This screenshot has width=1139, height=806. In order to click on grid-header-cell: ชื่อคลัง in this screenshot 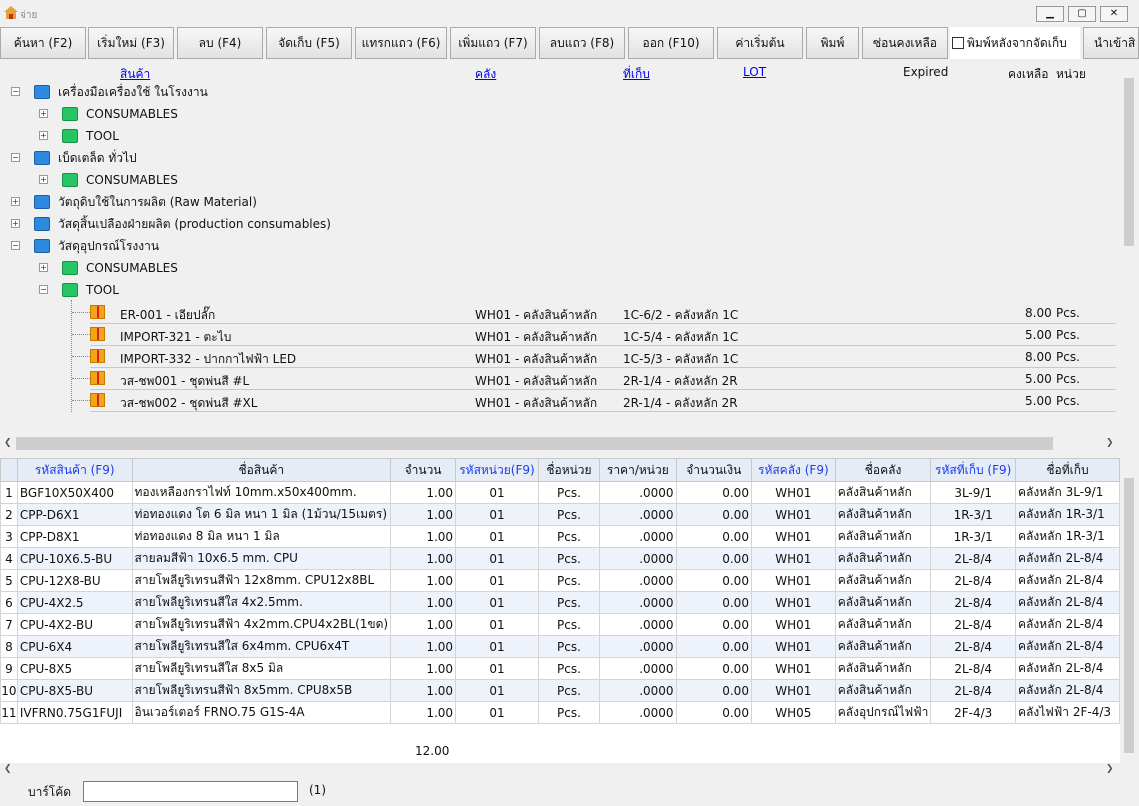, I will do `click(883, 470)`.